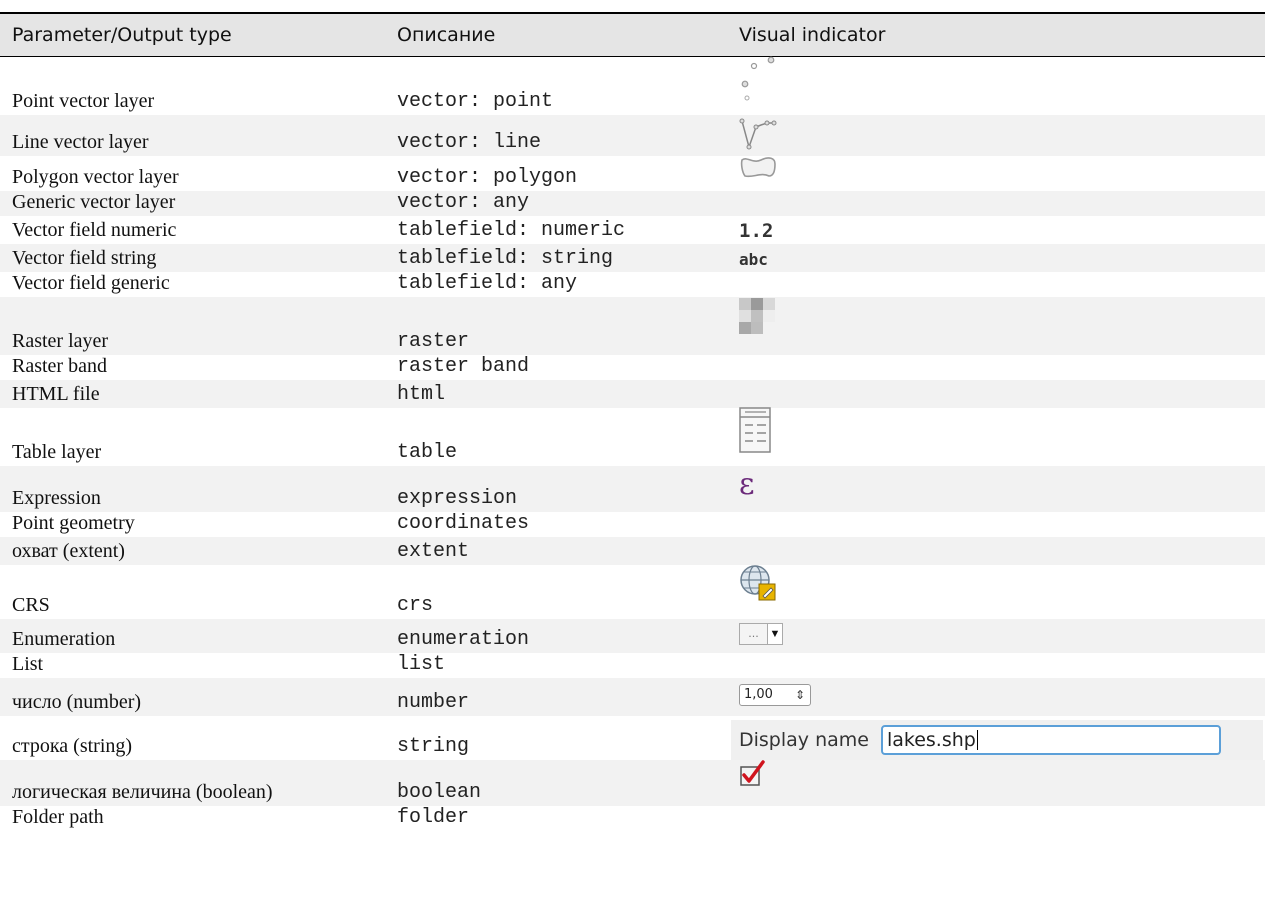 The width and height of the screenshot is (1265, 898). What do you see at coordinates (632, 782) in the screenshot?
I see `table-row: логическая величина (boolean) boolean` at bounding box center [632, 782].